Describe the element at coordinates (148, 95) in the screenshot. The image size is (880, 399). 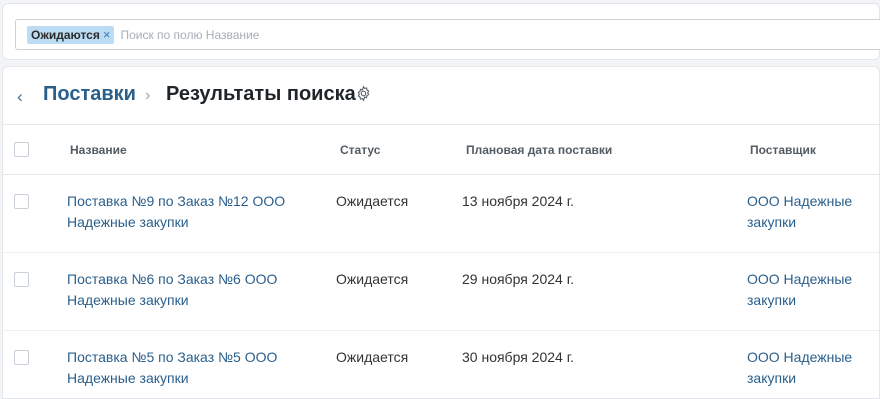
I see `chevron-right-icon: ›` at that location.